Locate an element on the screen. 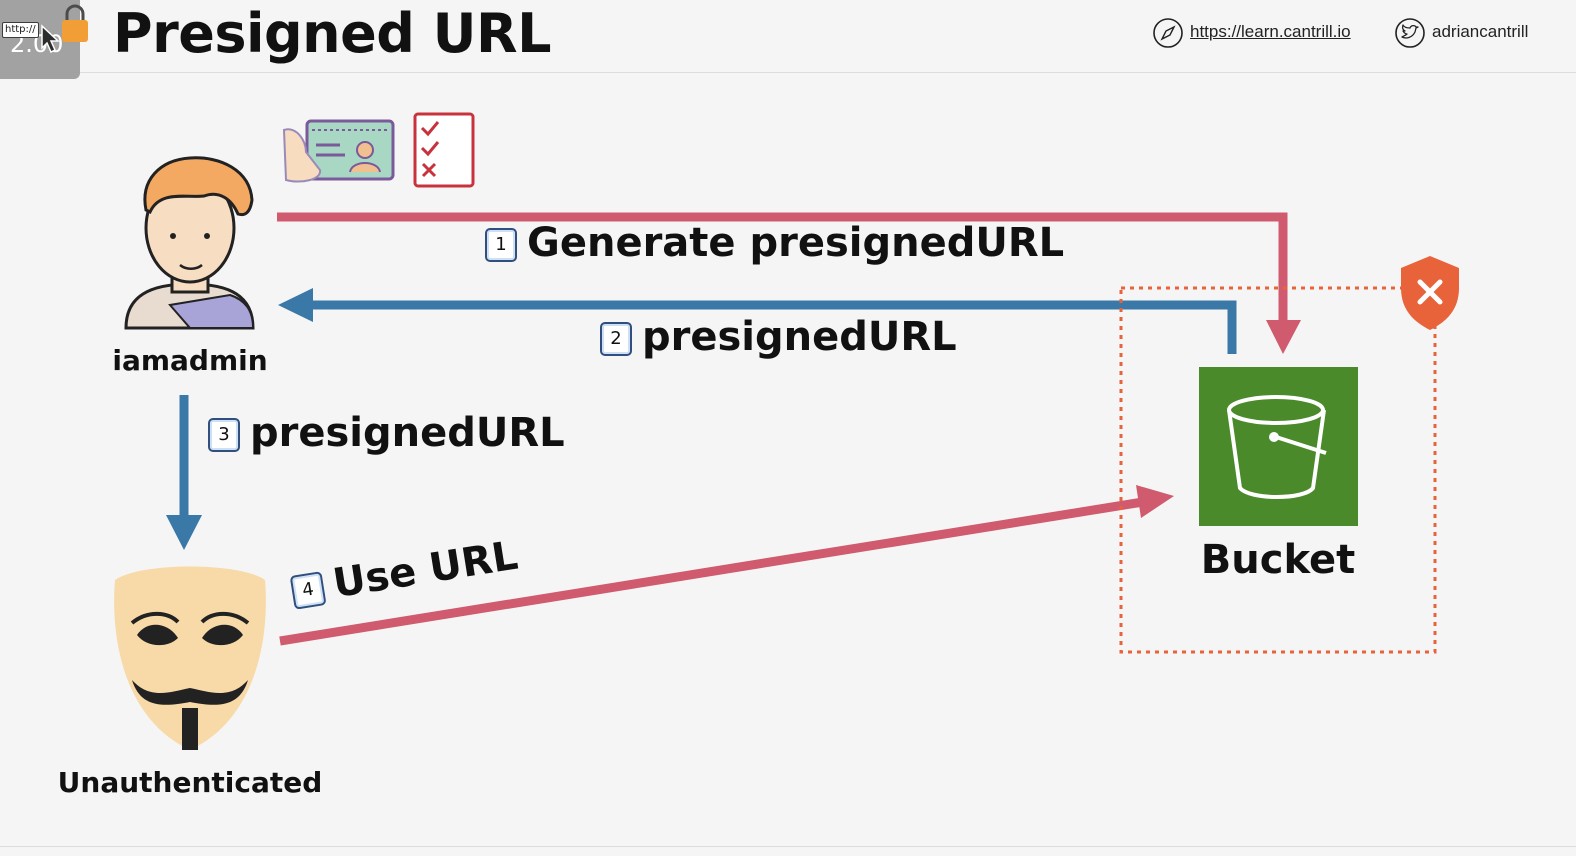 This screenshot has height=856, width=1576. step-2-badge: 2 is located at coordinates (616, 339).